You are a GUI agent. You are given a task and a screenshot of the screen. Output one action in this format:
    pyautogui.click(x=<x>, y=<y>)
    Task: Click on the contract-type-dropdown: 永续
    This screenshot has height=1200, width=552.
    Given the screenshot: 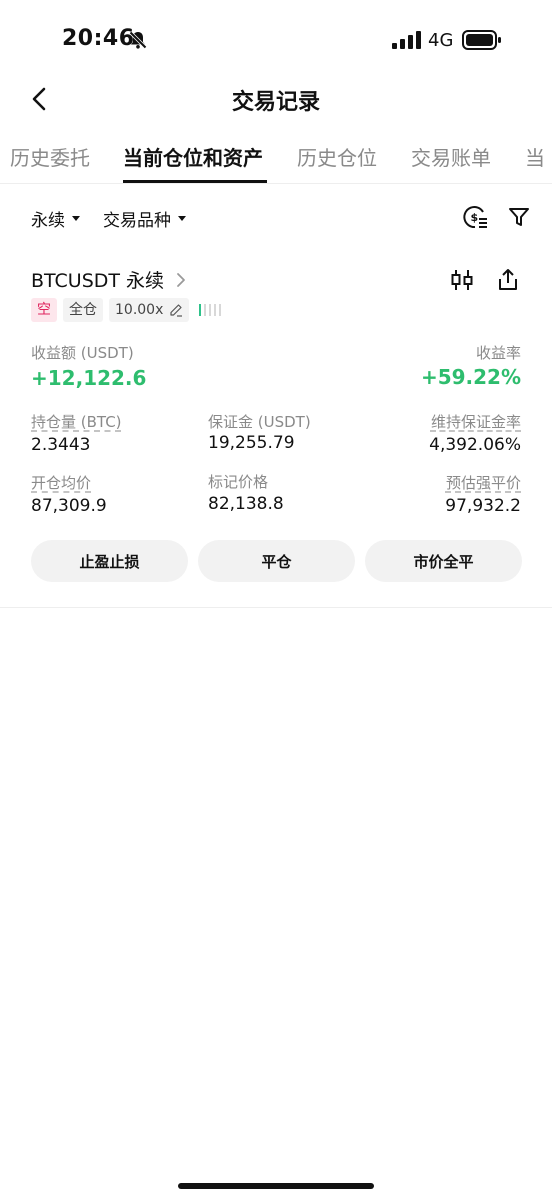 What is the action you would take?
    pyautogui.click(x=55, y=218)
    